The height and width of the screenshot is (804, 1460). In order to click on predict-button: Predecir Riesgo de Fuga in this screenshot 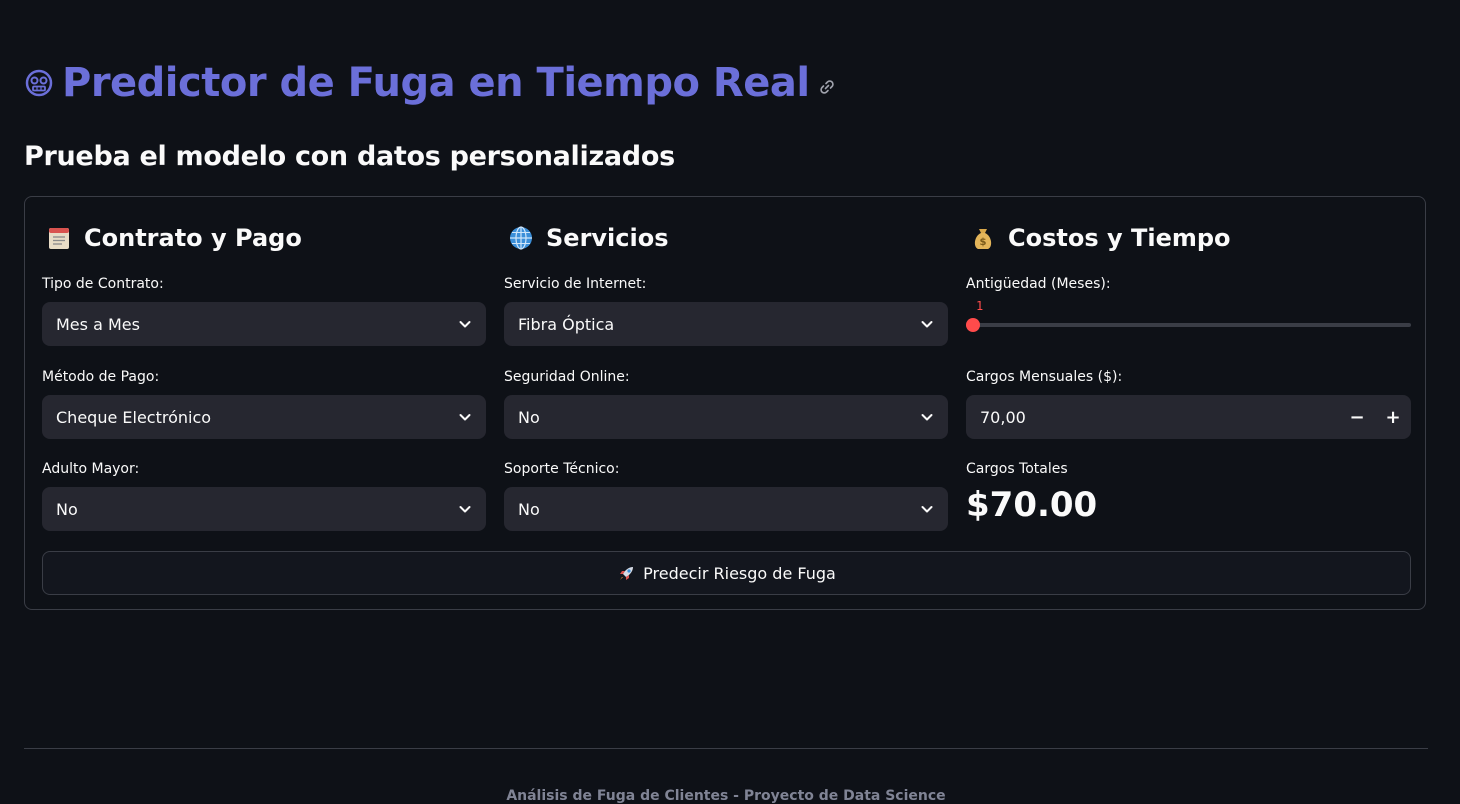, I will do `click(726, 573)`.